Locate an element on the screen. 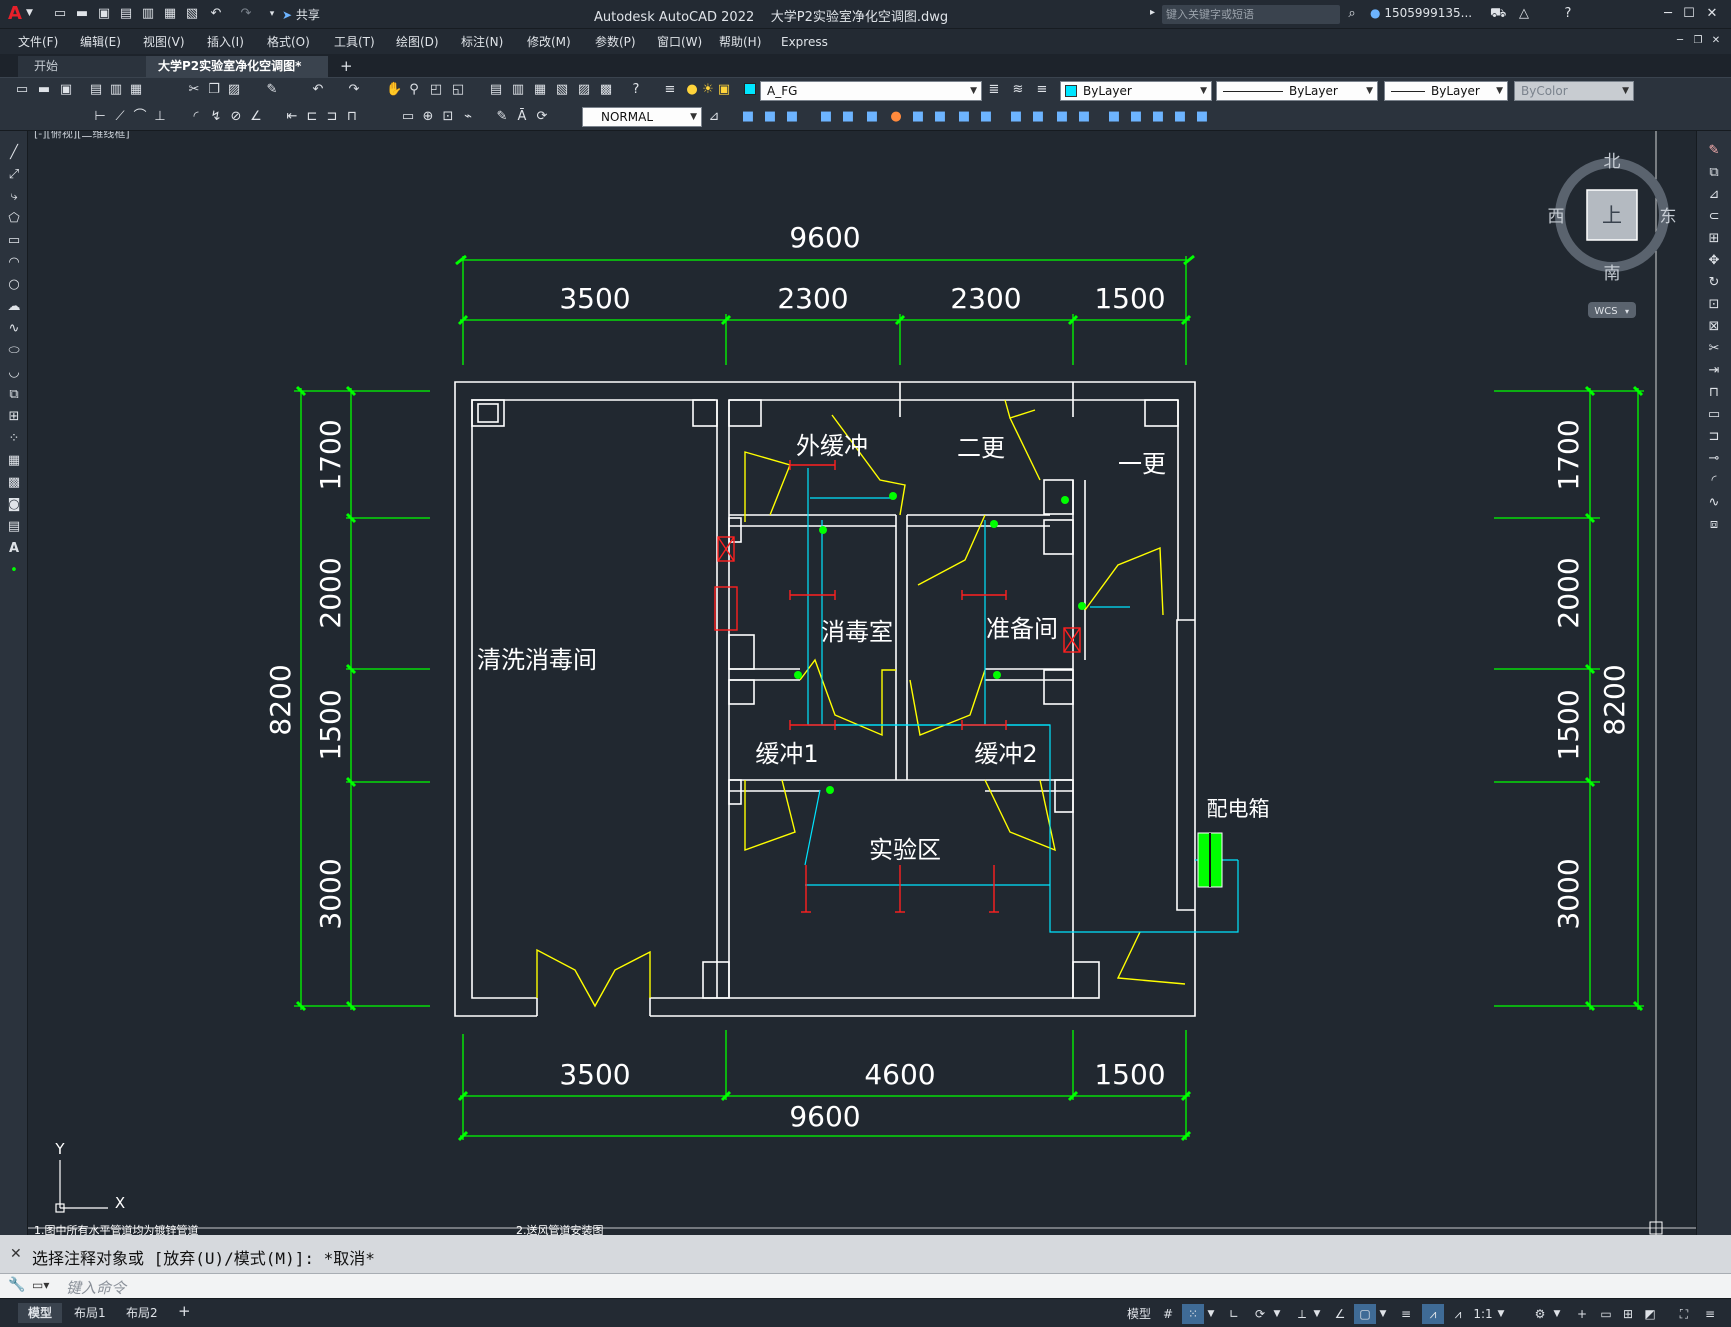  rt-chamfer-icon: ⊸ is located at coordinates (1714, 459).